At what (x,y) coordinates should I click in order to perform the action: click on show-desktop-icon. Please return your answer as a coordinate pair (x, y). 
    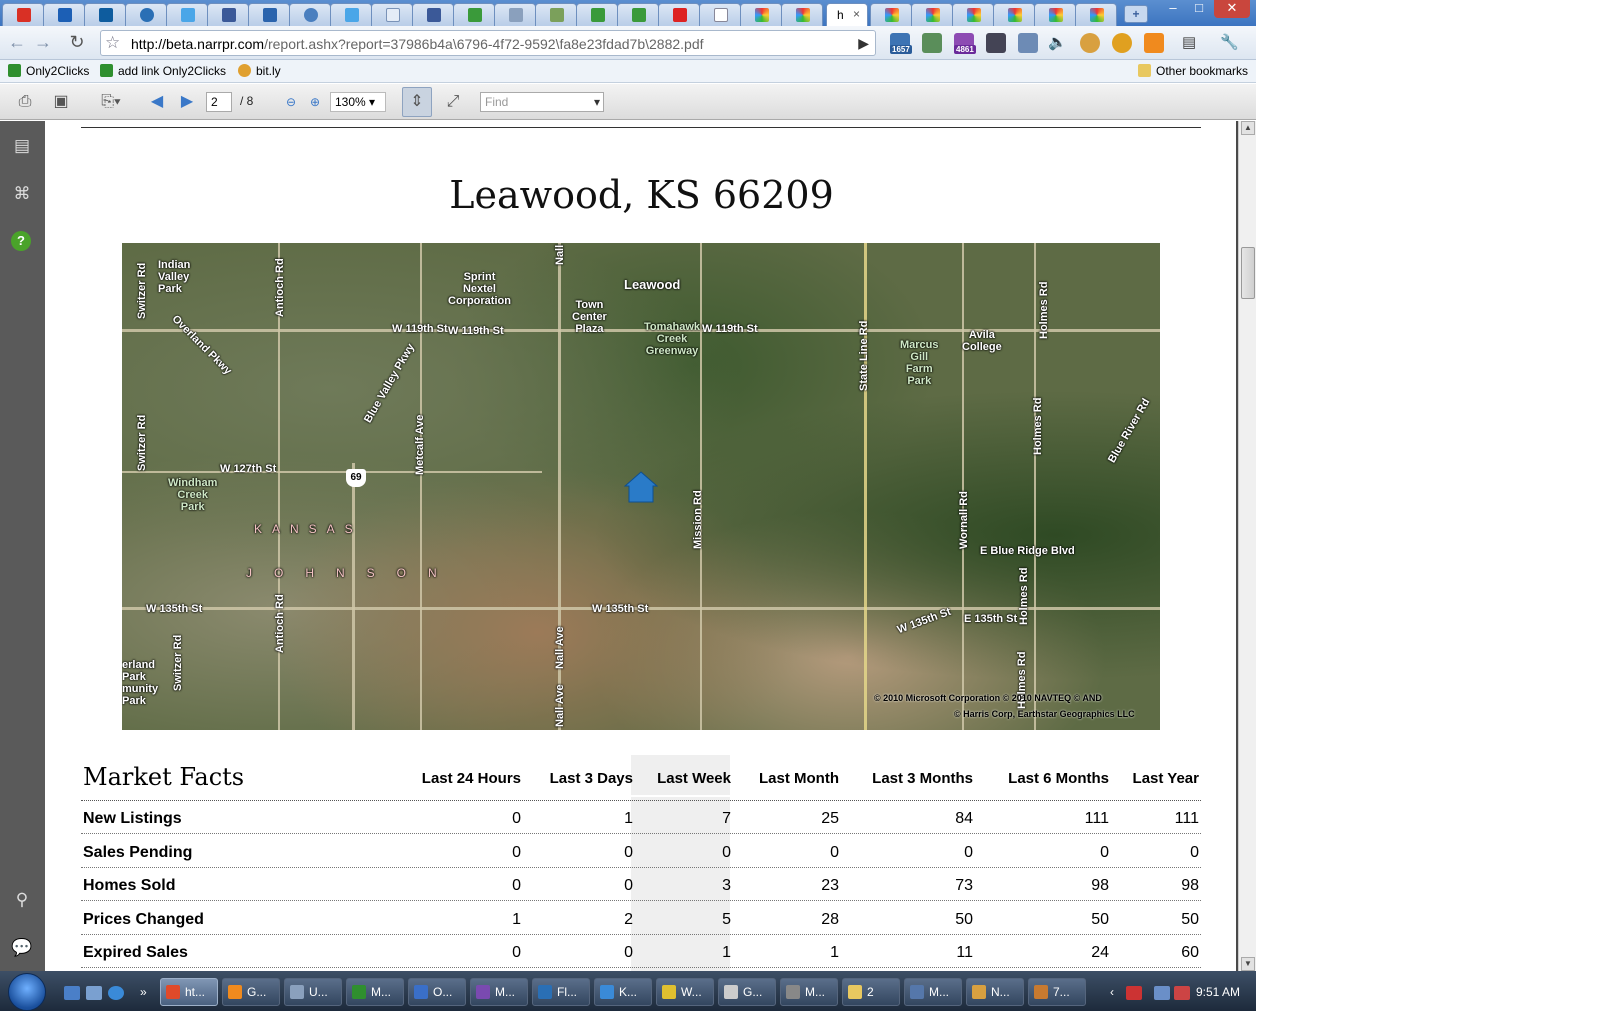
    Looking at the image, I should click on (72, 993).